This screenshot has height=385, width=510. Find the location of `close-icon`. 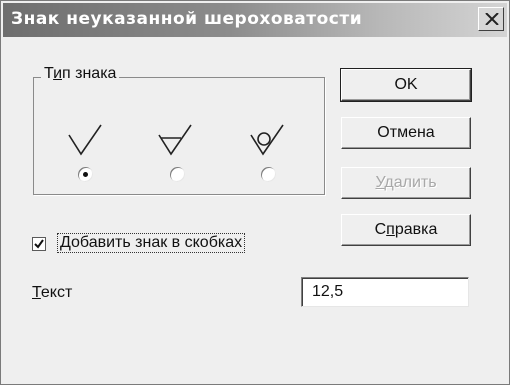

close-icon is located at coordinates (492, 19).